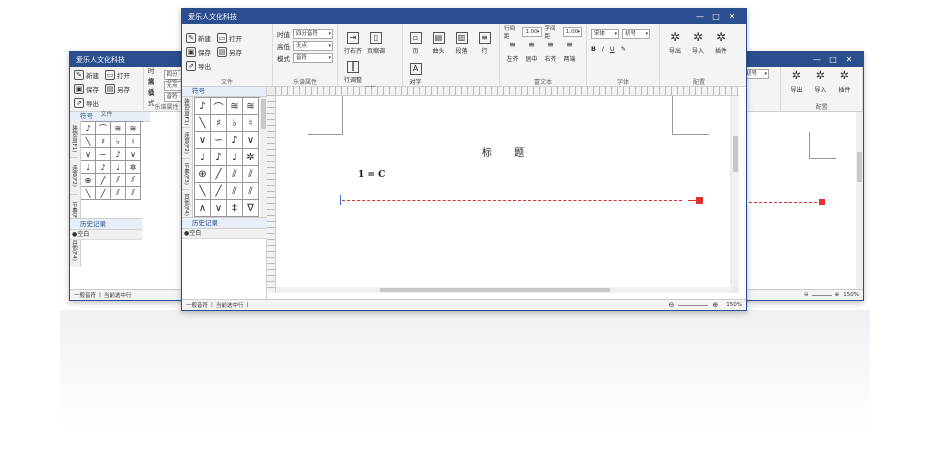 The image size is (928, 450). What do you see at coordinates (569, 51) in the screenshot?
I see `justify-button: ≡ 两端` at bounding box center [569, 51].